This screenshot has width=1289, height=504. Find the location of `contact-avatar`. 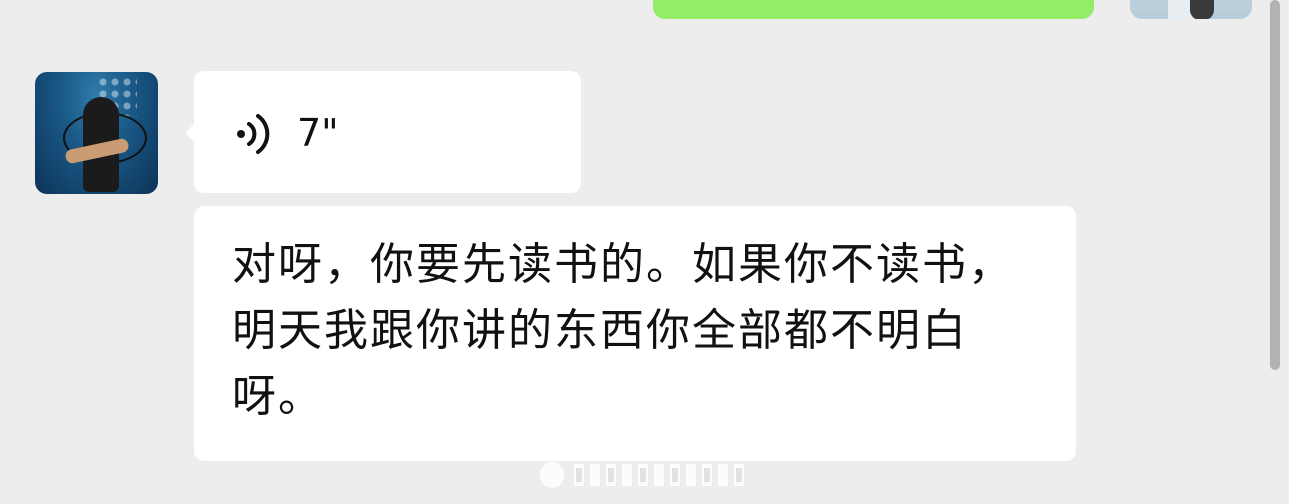

contact-avatar is located at coordinates (96, 133).